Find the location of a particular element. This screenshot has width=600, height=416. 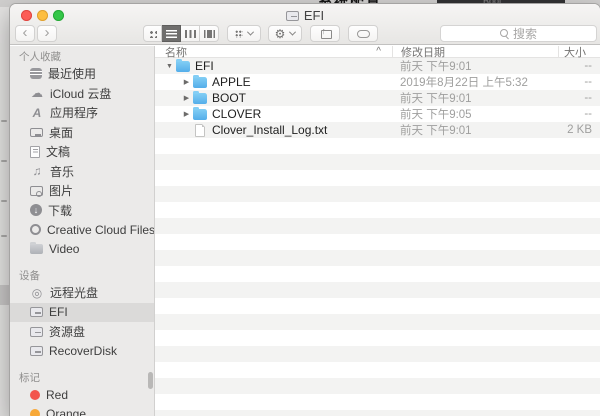

sidebar-item-recoverdisk: RecoverDisk is located at coordinates (82, 352).